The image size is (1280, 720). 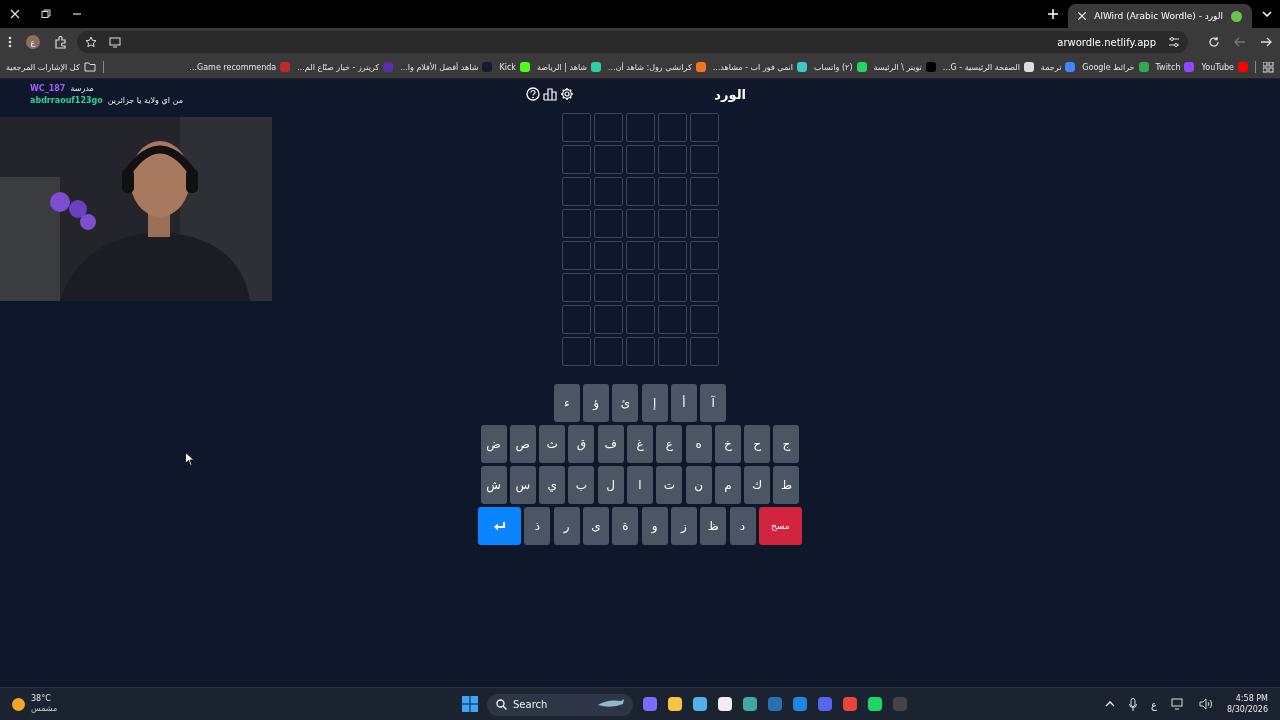 I want to click on clock-date: 8/30/2026, so click(x=1247, y=709).